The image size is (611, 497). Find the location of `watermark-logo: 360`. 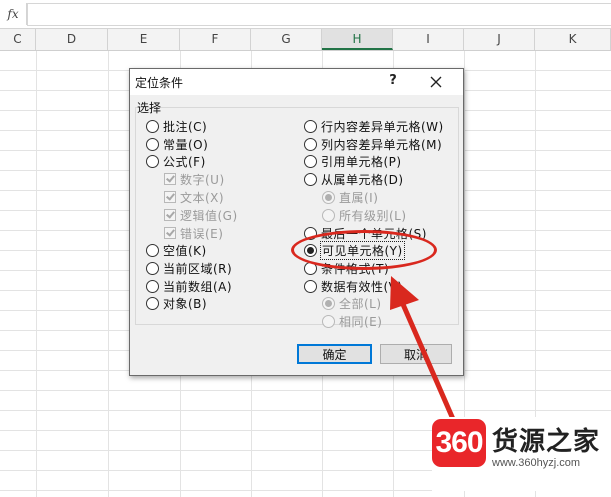

watermark-logo: 360 is located at coordinates (459, 443).